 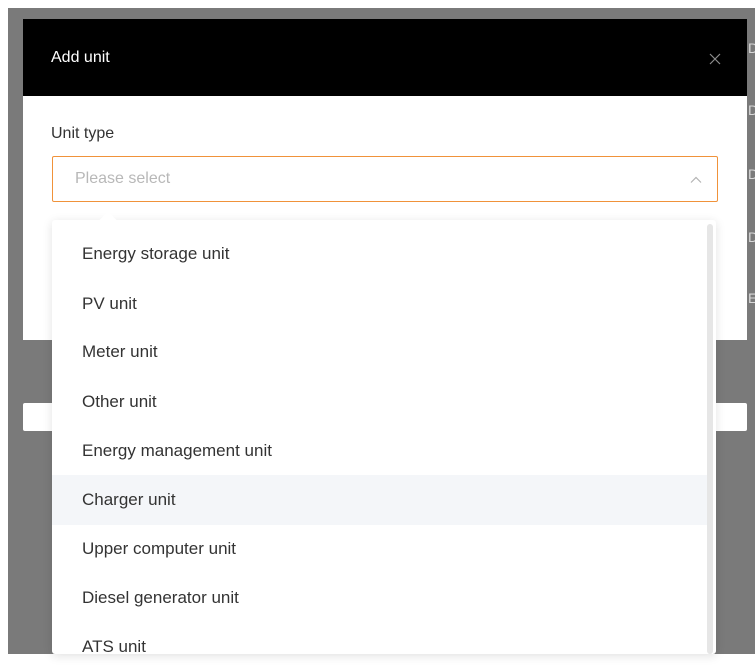 What do you see at coordinates (696, 180) in the screenshot?
I see `chevron-up-icon` at bounding box center [696, 180].